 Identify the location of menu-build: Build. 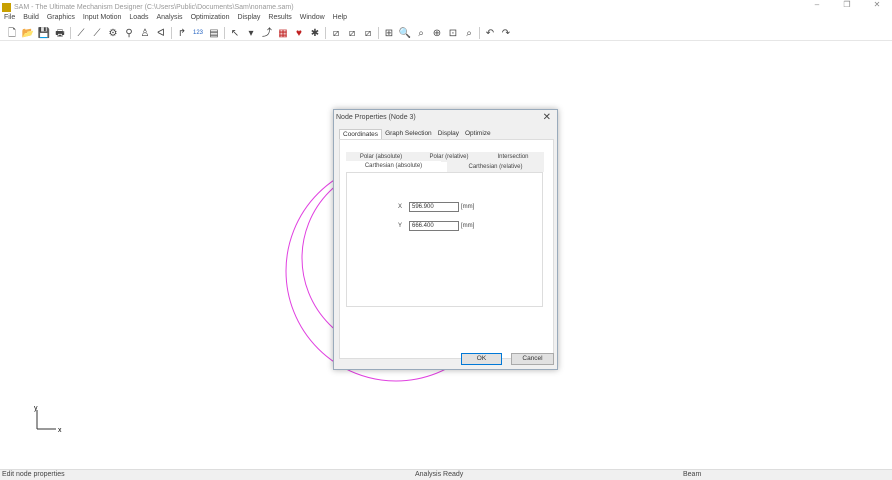
(31, 19).